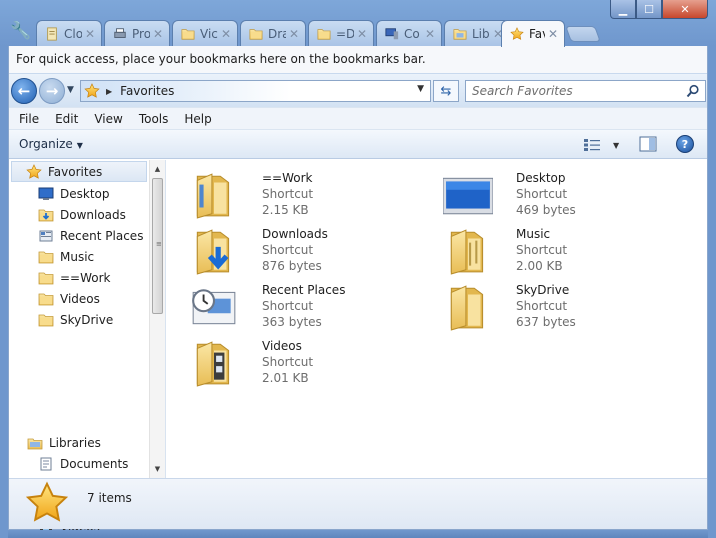 The width and height of the screenshot is (716, 538). I want to click on file-name: ==Work, so click(287, 178).